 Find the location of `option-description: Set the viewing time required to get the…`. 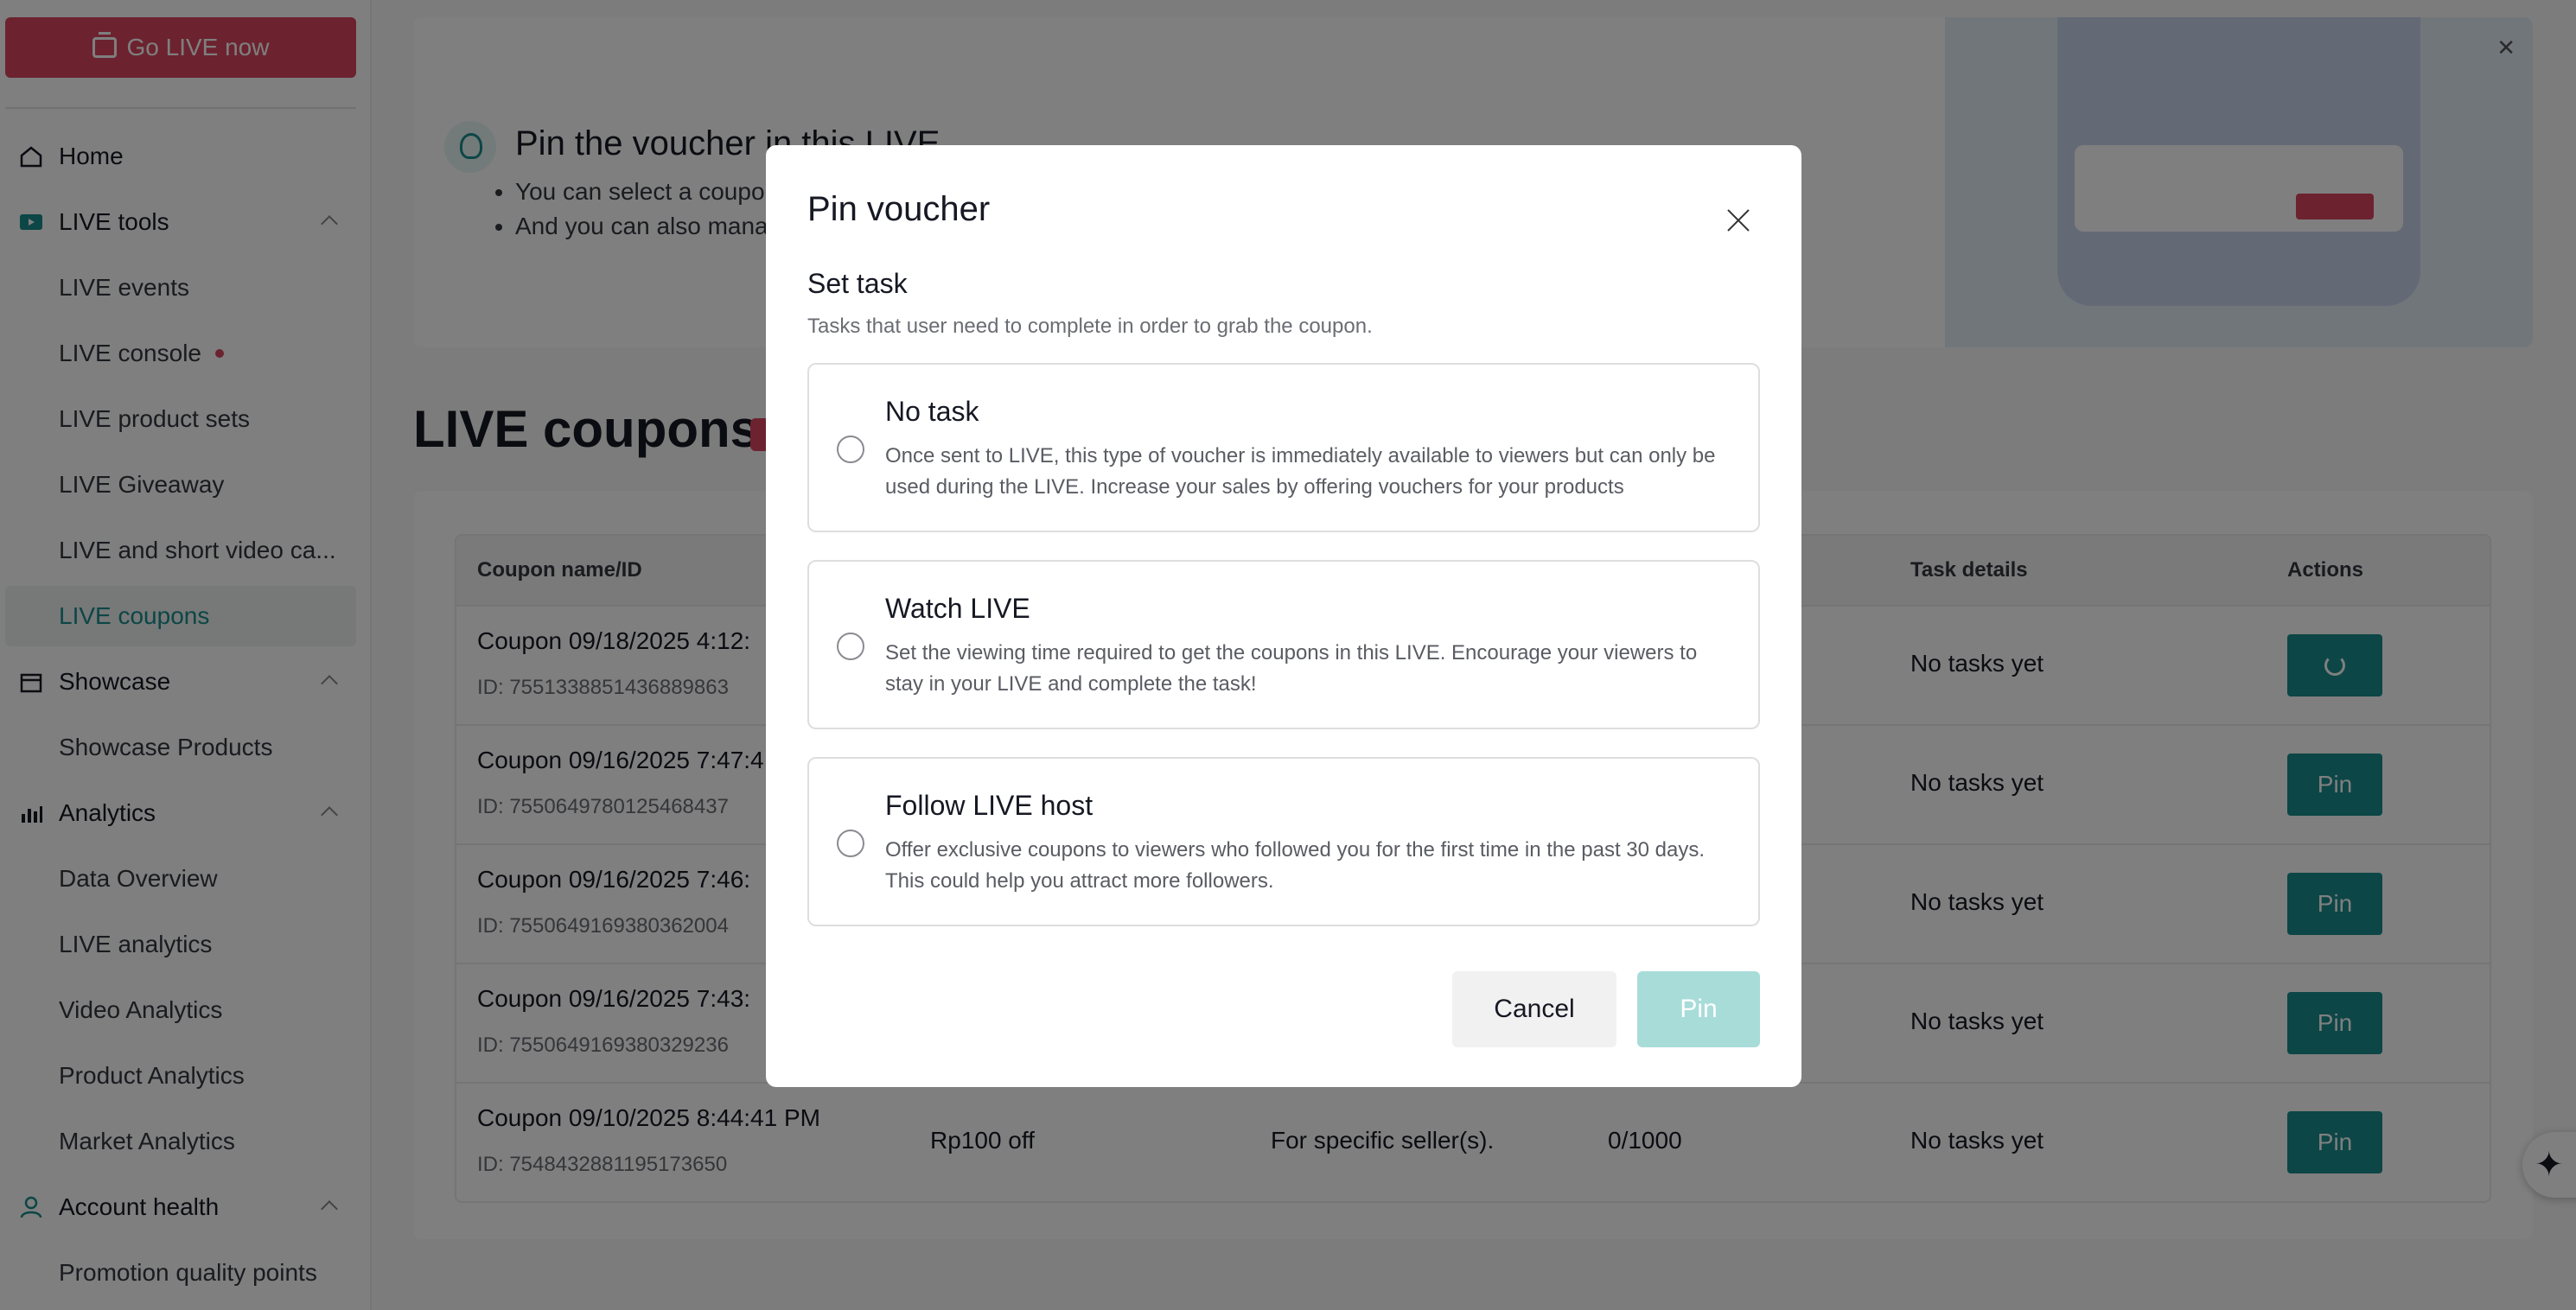

option-description: Set the viewing time required to get the… is located at coordinates (1291, 668).